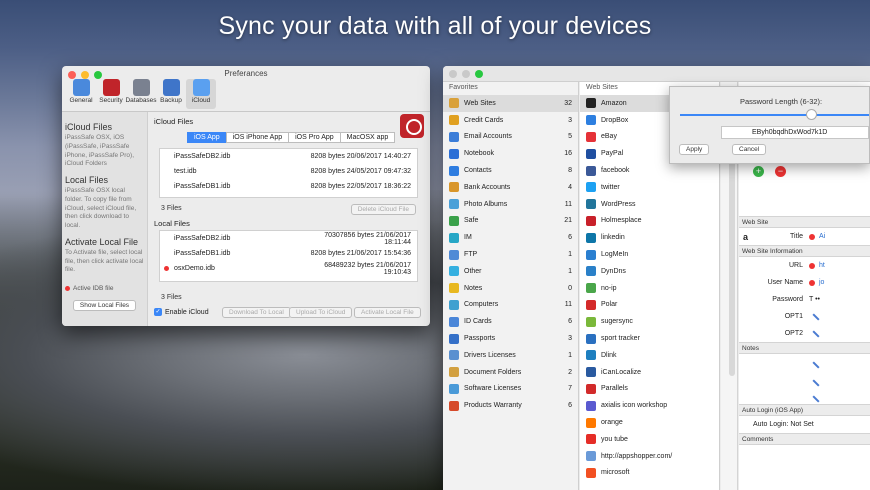 This screenshot has width=870, height=490. Describe the element at coordinates (360, 156) in the screenshot. I see `file-meta: 8208 bytes 20/06/2017 14:40:27` at that location.